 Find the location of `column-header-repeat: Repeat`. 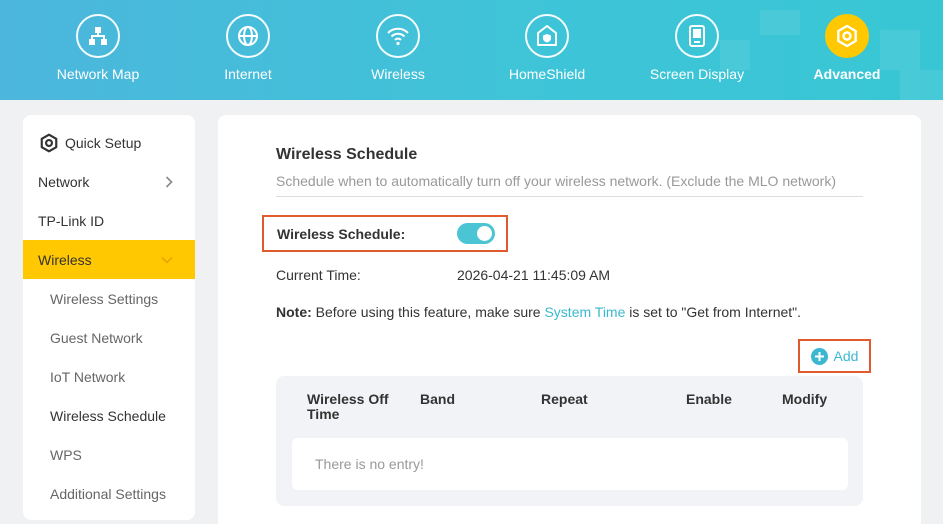

column-header-repeat: Repeat is located at coordinates (564, 399).